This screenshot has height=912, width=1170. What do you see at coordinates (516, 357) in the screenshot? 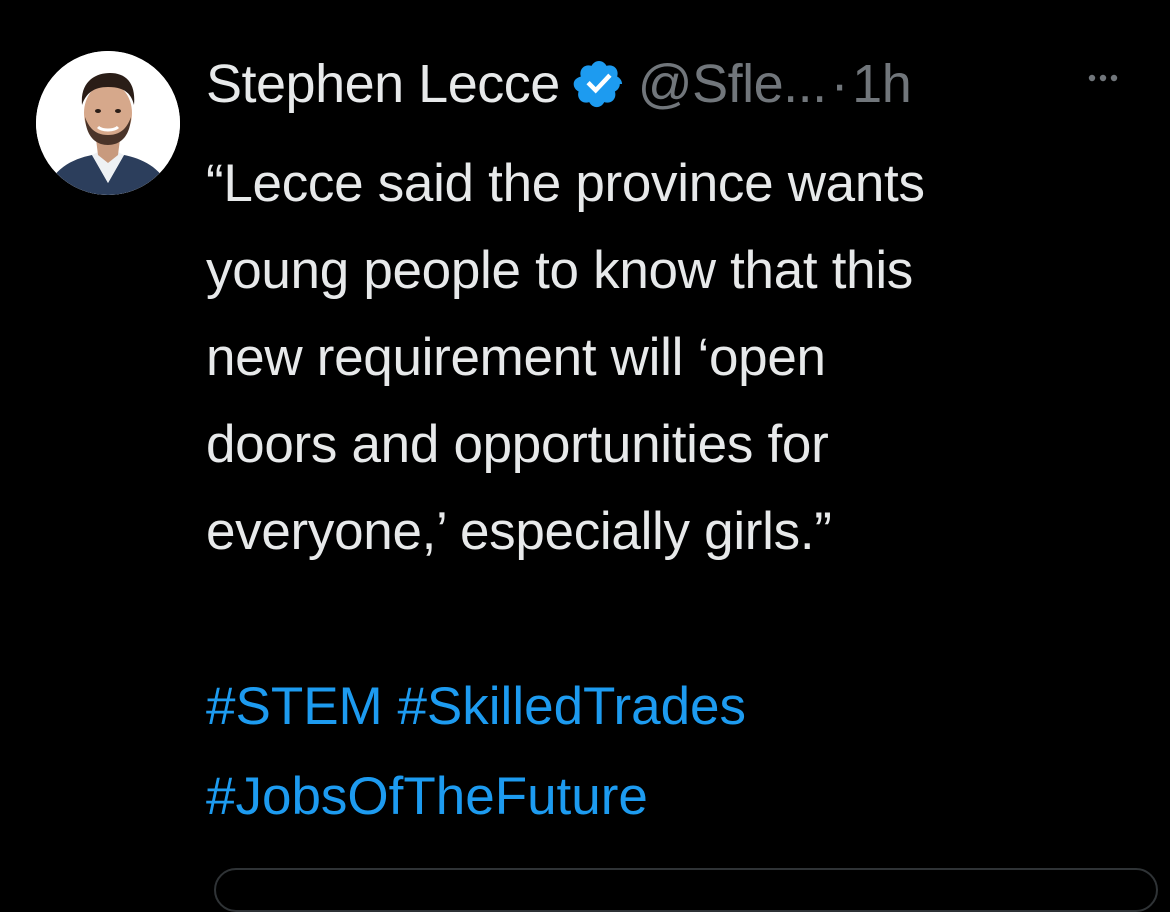
I see `tweet-text-line: new requirement will ‘open` at bounding box center [516, 357].